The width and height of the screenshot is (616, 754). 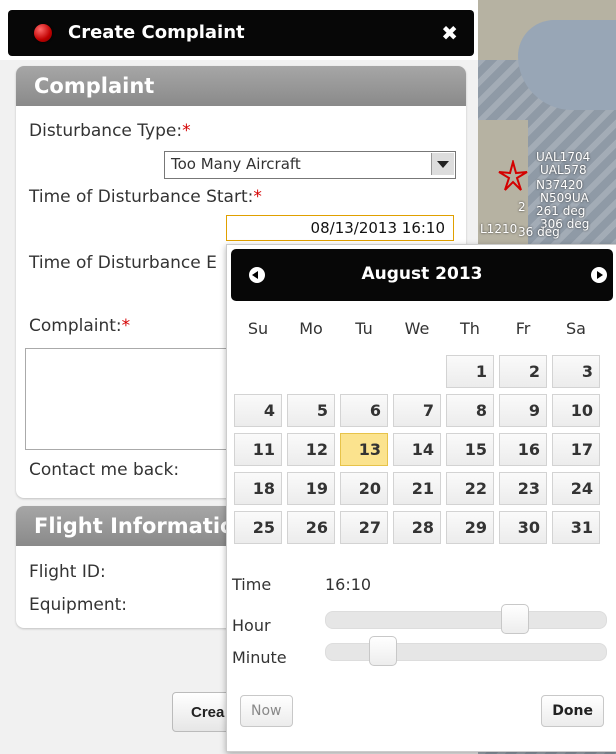 I want to click on complaint-label: Complaint:*, so click(x=80, y=326).